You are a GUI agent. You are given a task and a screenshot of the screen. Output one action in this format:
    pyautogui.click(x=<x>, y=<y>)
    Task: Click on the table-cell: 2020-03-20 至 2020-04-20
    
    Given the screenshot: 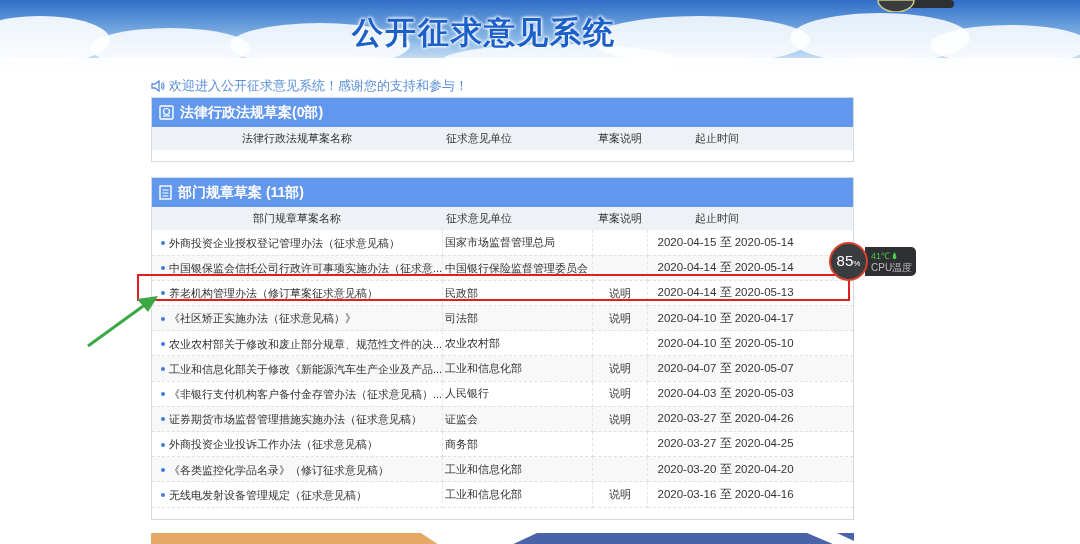 What is the action you would take?
    pyautogui.click(x=750, y=469)
    